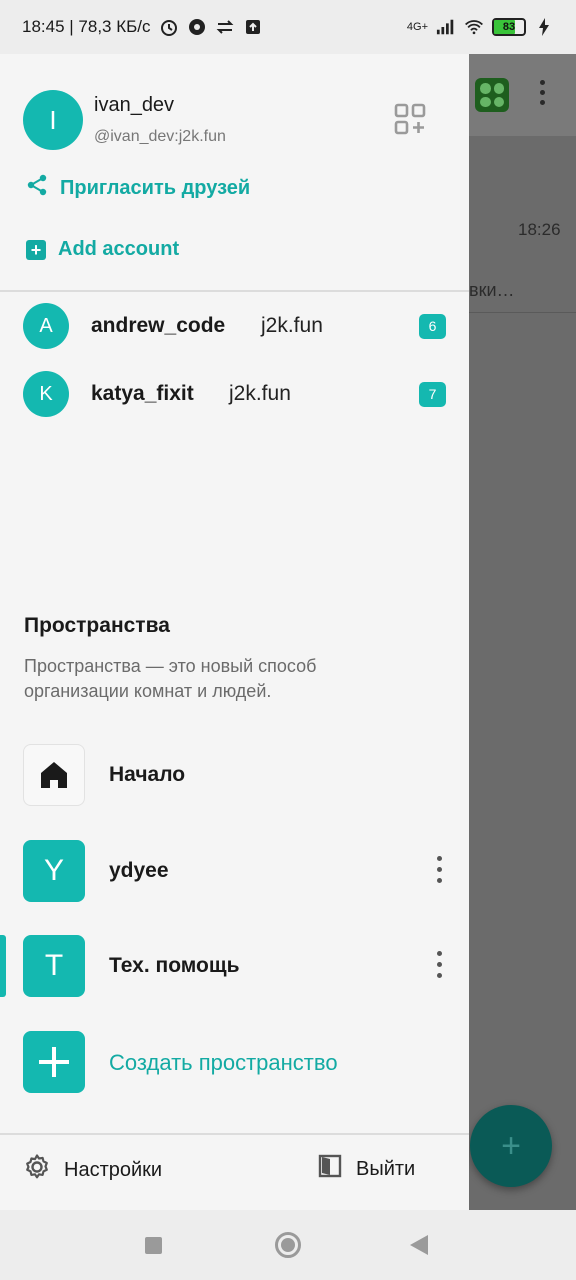 This screenshot has height=1280, width=576. Describe the element at coordinates (234, 326) in the screenshot. I see `account-row-andrew: A andrew_code j2k.fun 6` at that location.